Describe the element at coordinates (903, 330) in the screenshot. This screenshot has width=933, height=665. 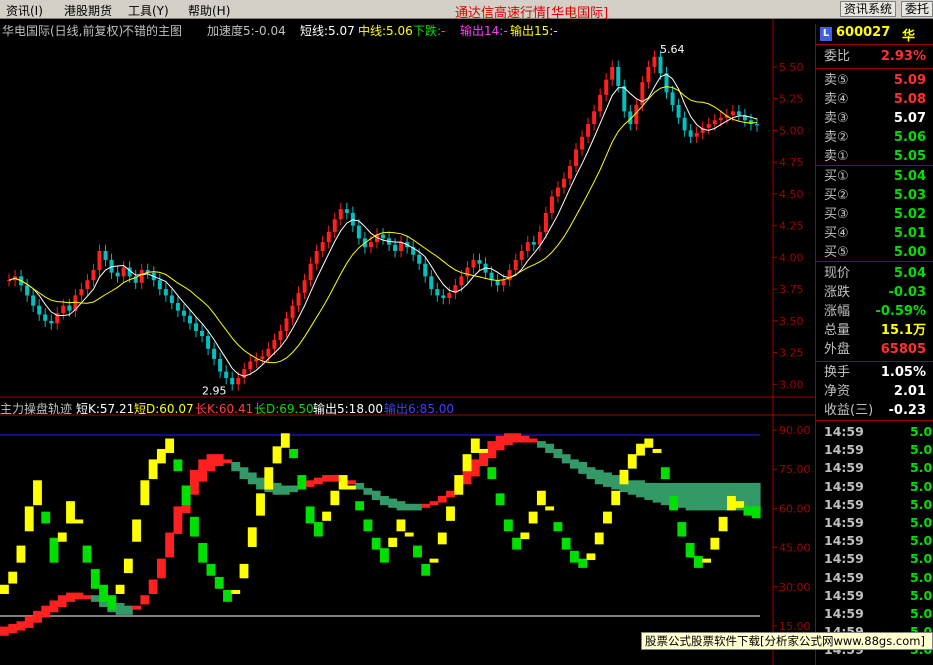
I see `stat-row-value: 15.1万` at that location.